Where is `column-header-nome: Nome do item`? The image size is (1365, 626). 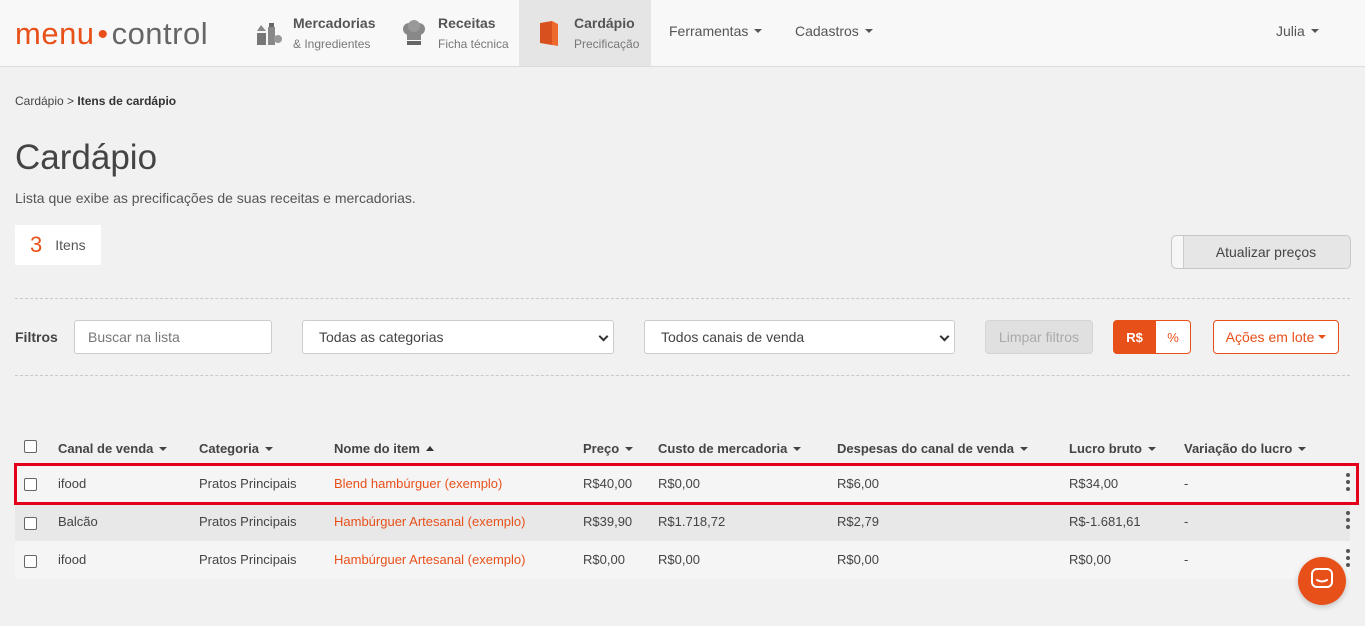 column-header-nome: Nome do item is located at coordinates (384, 448).